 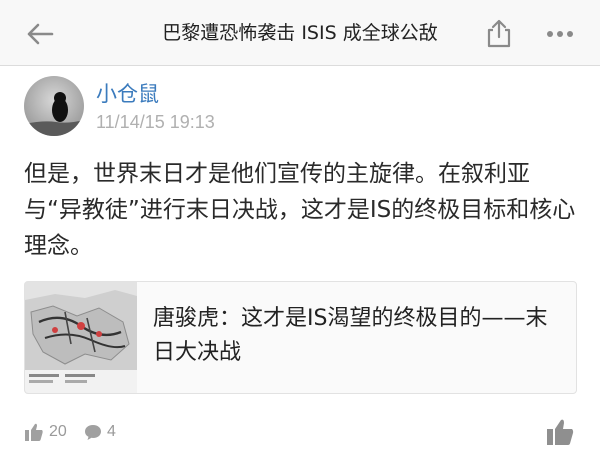 I want to click on share-icon, so click(x=499, y=33).